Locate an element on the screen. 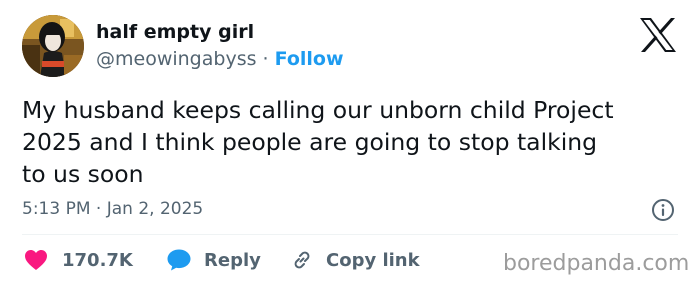 Image resolution: width=700 pixels, height=287 pixels. follow-button: Follow is located at coordinates (309, 59).